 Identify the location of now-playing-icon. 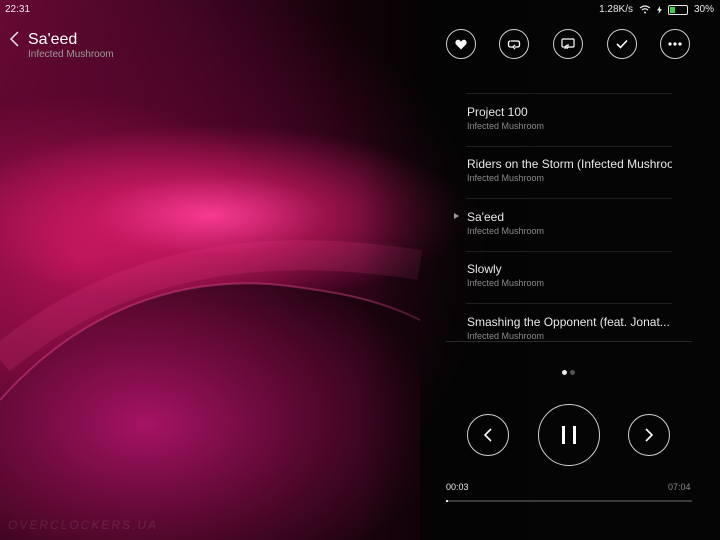
(456, 215).